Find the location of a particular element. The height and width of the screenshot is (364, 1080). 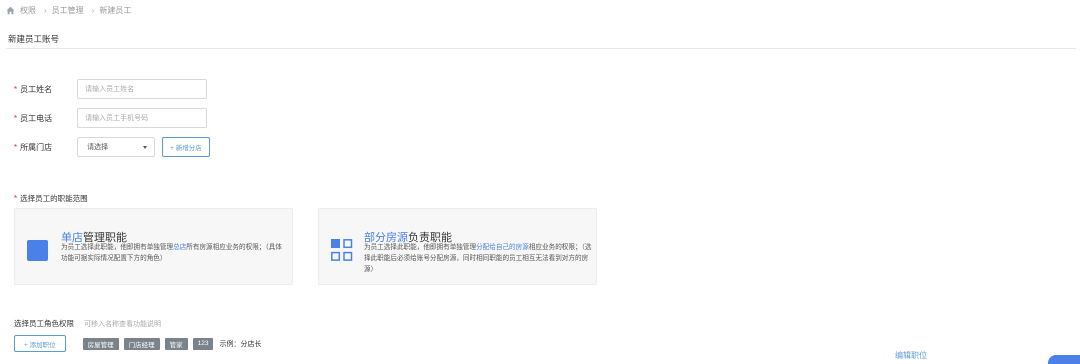

scope-label-row: * 选择员工的职能范围 is located at coordinates (51, 198).